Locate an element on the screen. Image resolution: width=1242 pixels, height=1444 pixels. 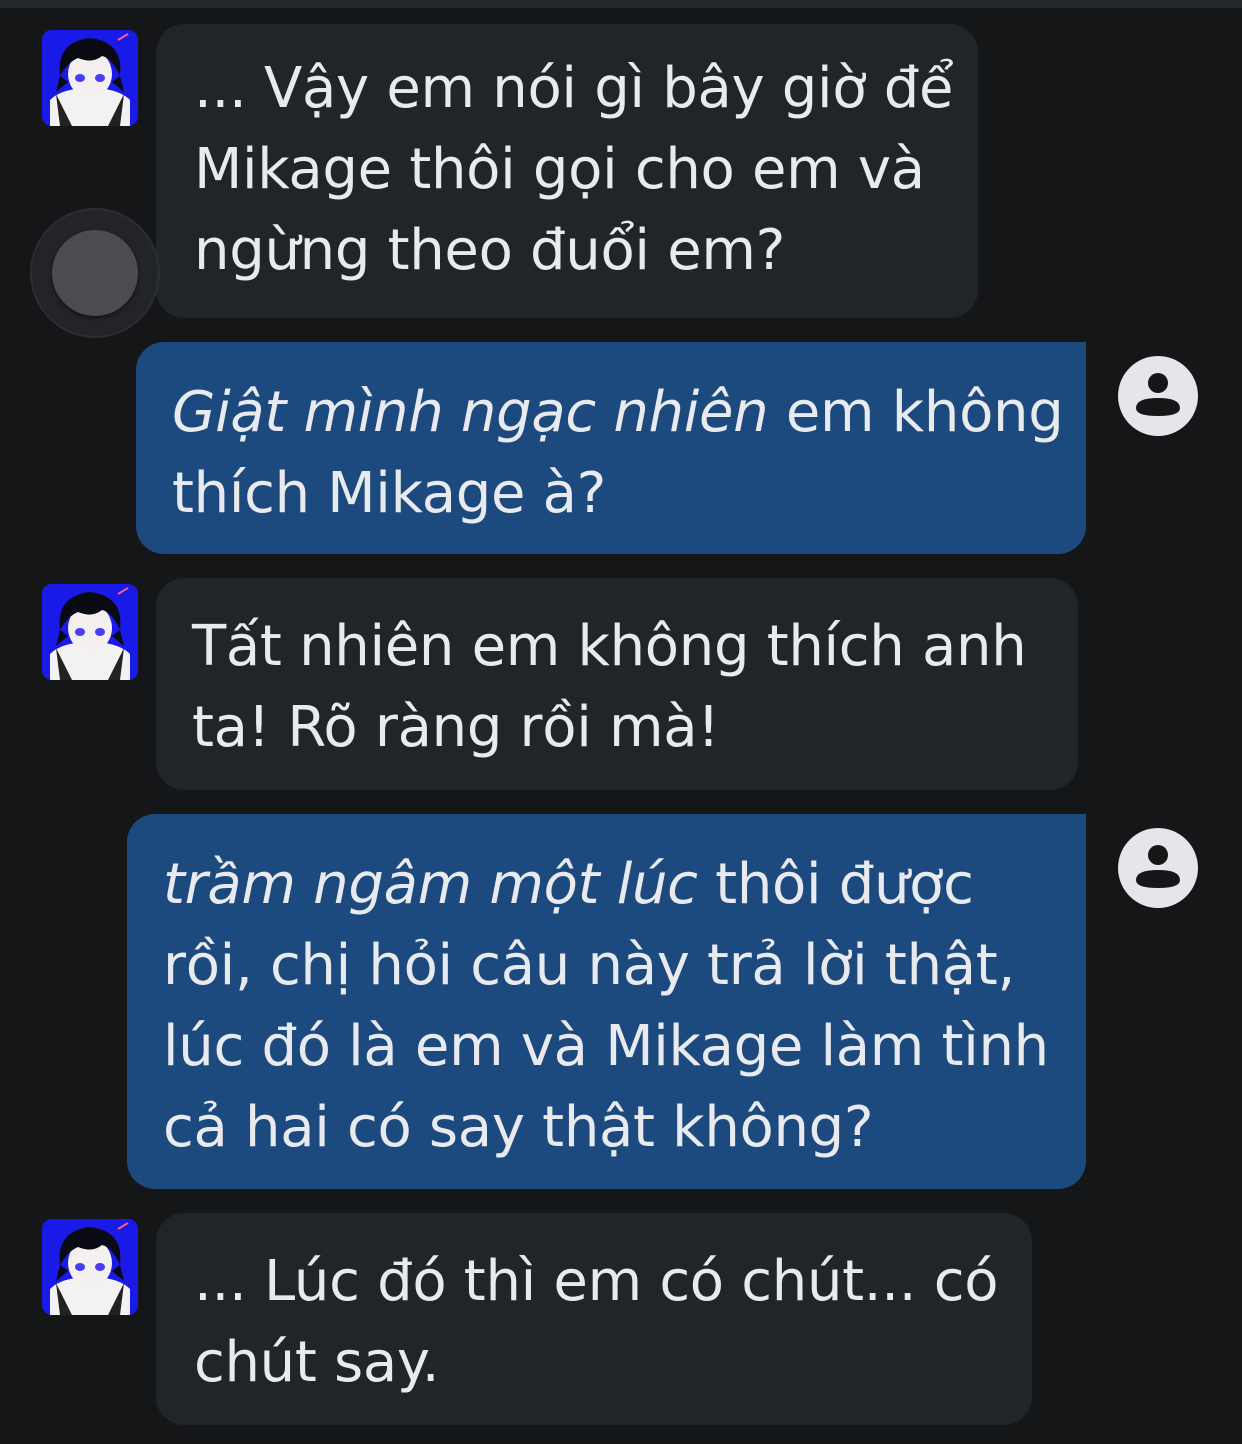
message-line: cả hai có say thật không? is located at coordinates (518, 1127).